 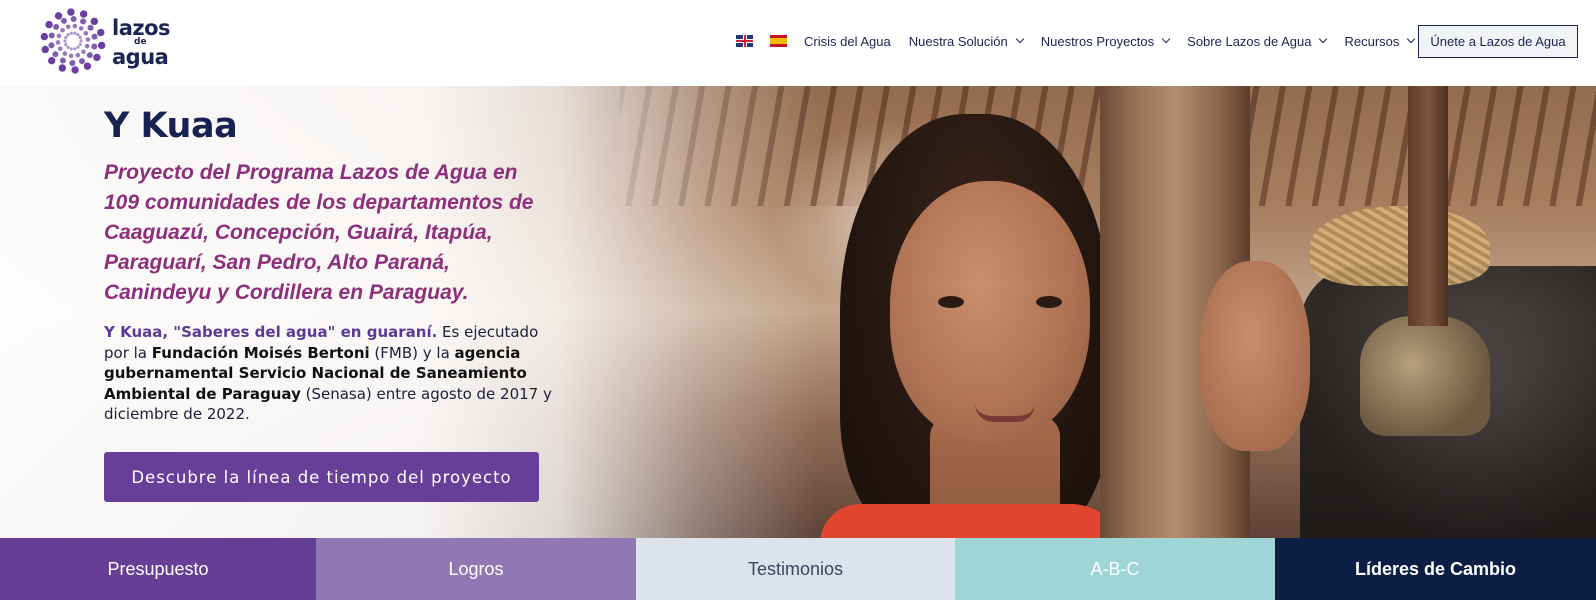 I want to click on join-button: Únete a Lazos de Agua, so click(x=1498, y=41).